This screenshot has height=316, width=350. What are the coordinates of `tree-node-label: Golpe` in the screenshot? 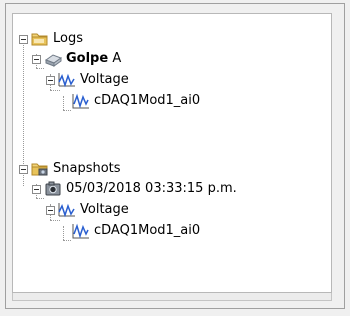 It's located at (87, 58).